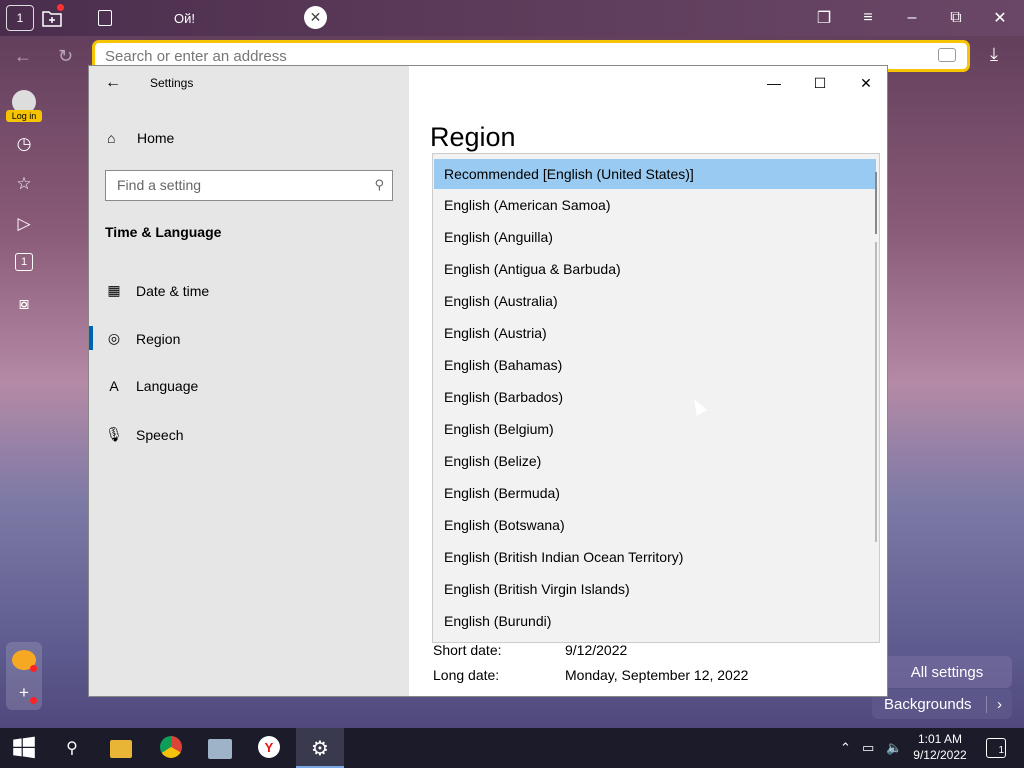  I want to click on file-explorer-icon, so click(121, 749).